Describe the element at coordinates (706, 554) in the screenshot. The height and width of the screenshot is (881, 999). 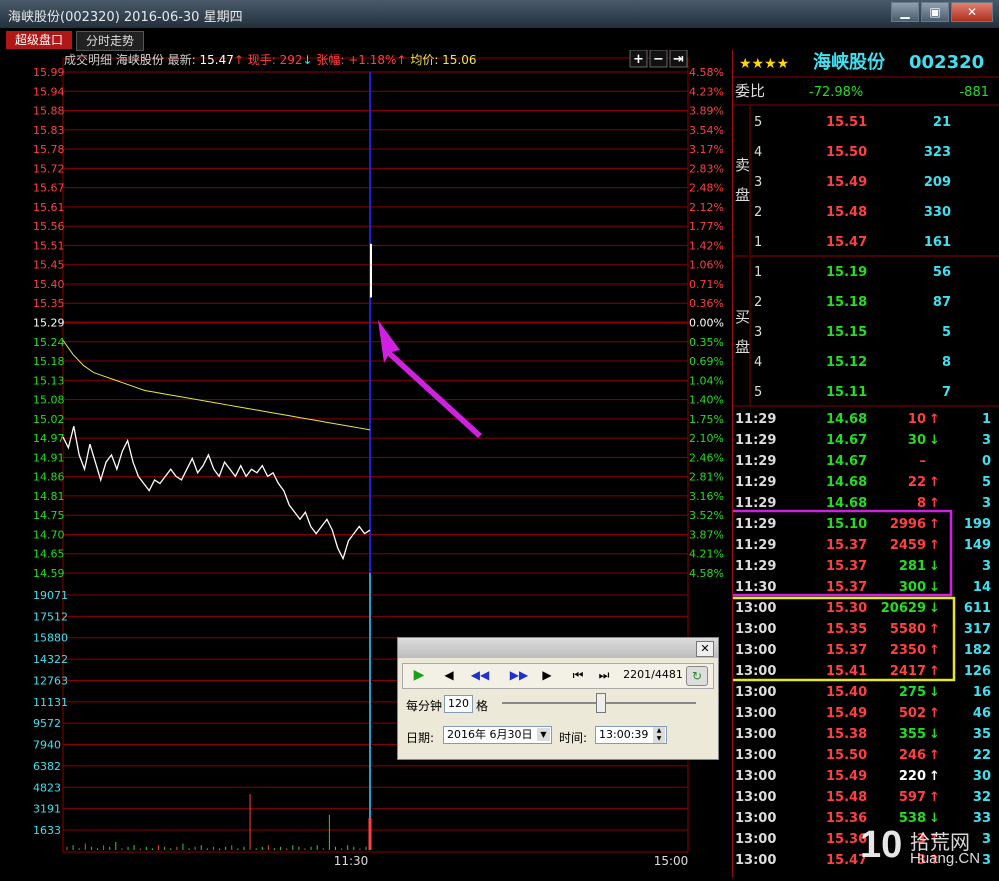
I see `pct-tick-label: 4.21%` at that location.